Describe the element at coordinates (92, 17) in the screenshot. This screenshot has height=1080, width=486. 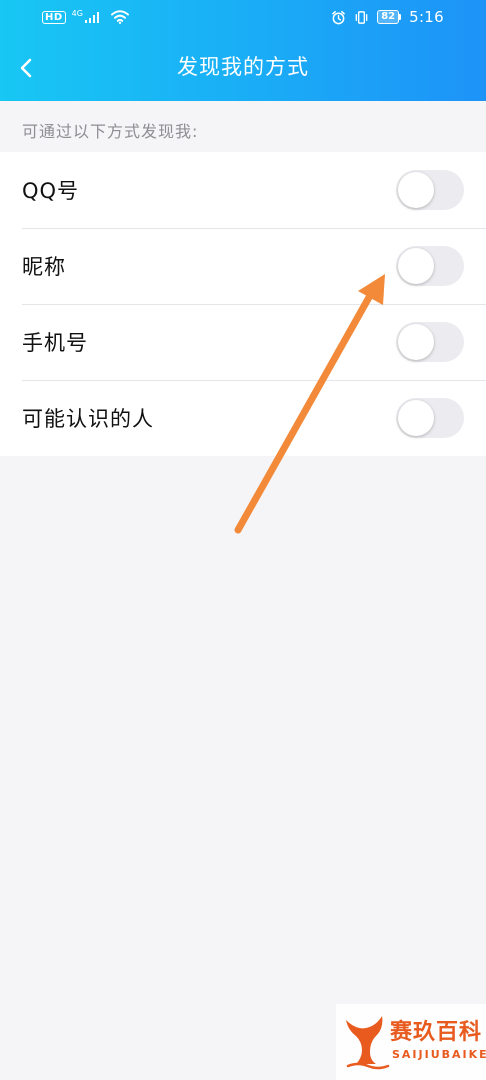
I see `signal-icon` at that location.